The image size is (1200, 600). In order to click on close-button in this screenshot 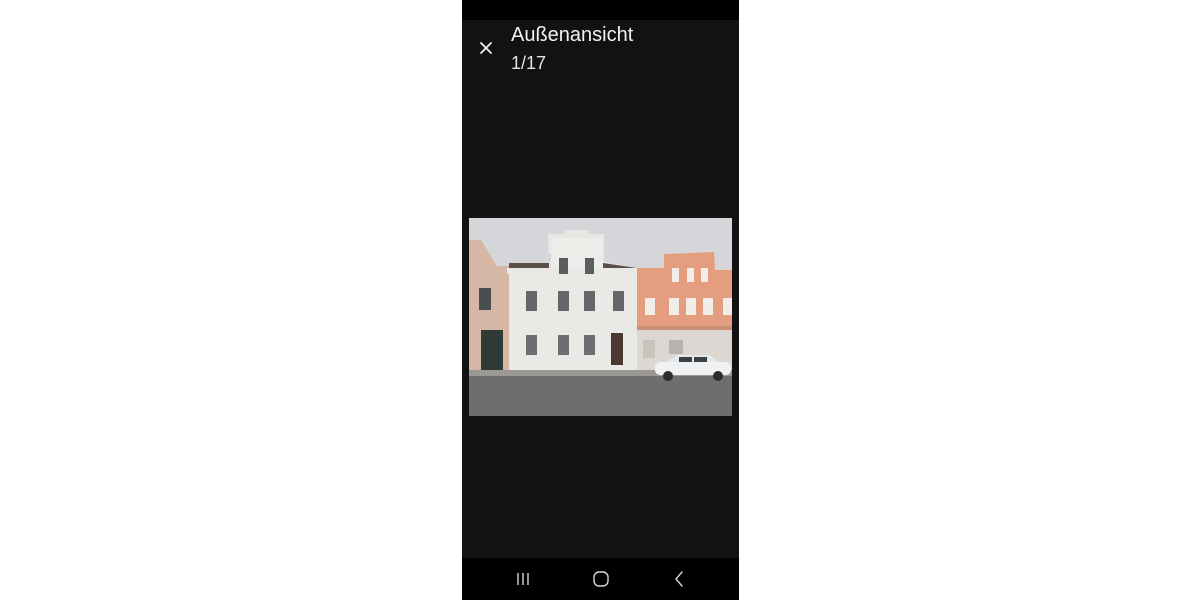, I will do `click(486, 48)`.